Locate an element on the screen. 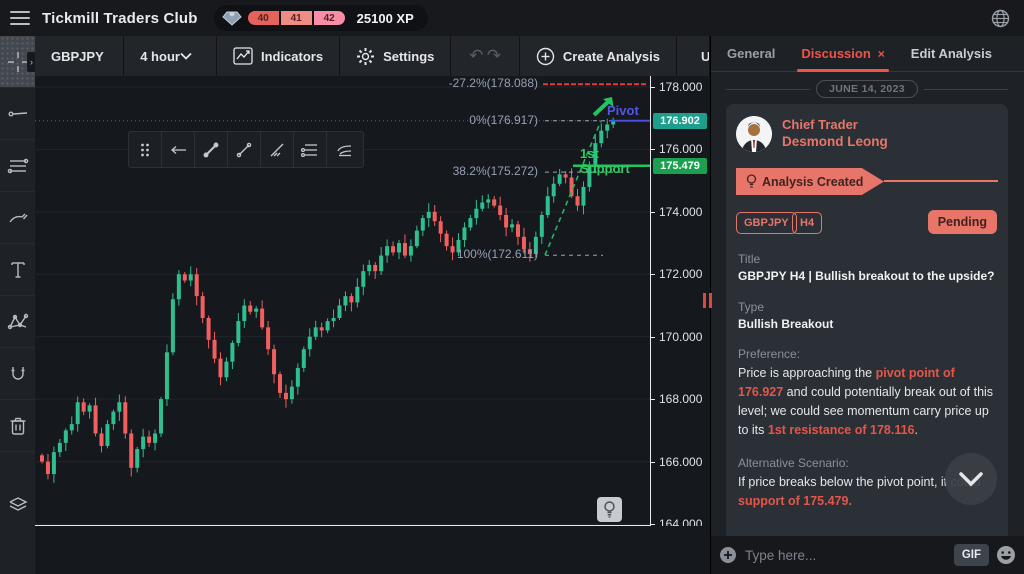 The image size is (1024, 574). tool-trend-line is located at coordinates (17, 114).